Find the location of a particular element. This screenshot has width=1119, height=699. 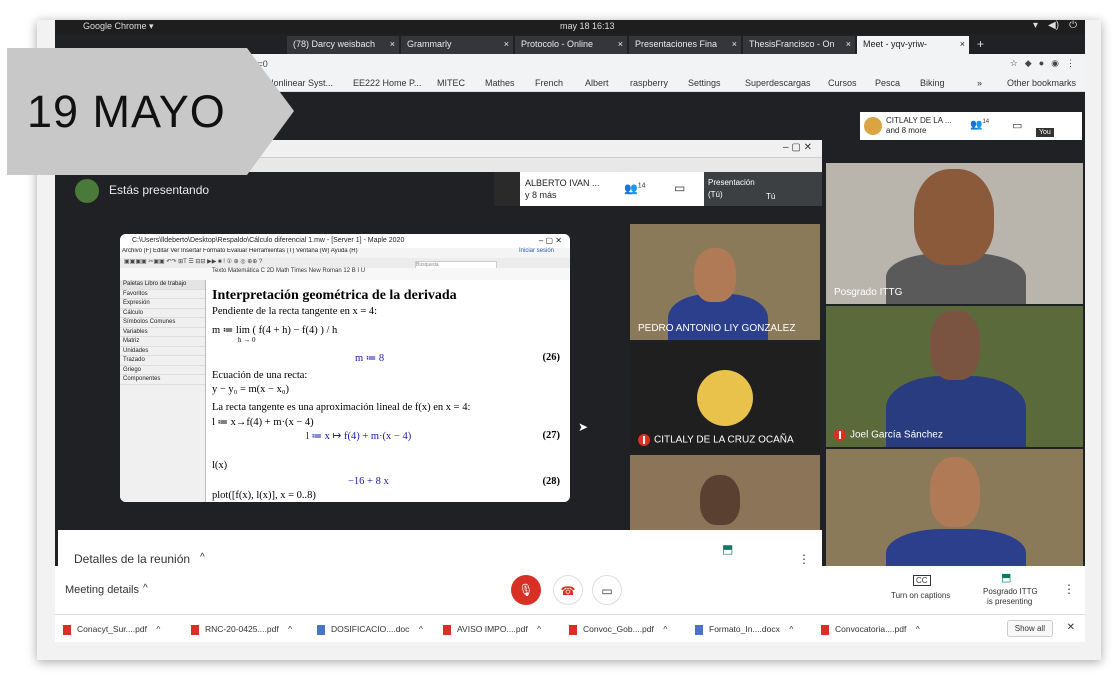

app-menu: Google Chrome ▾ is located at coordinates (118, 26).